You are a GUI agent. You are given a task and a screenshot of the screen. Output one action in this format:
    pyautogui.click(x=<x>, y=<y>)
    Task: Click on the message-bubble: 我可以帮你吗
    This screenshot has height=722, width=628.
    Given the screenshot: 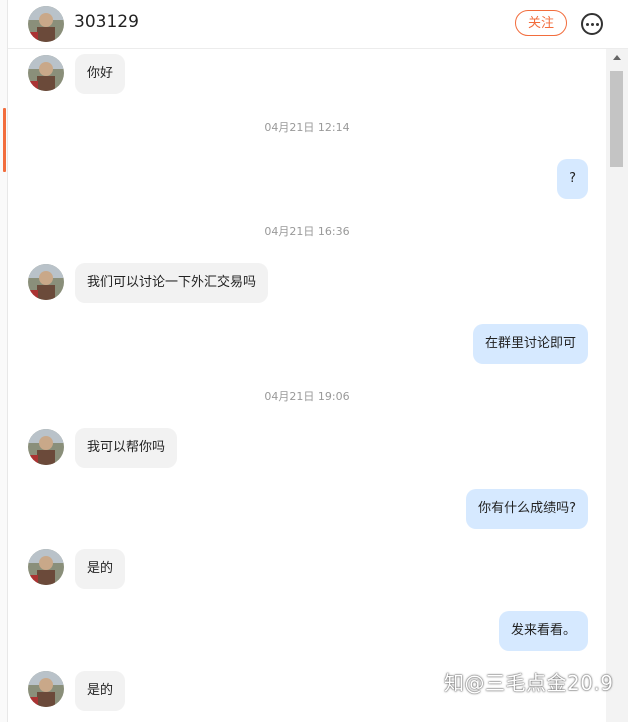 What is the action you would take?
    pyautogui.click(x=126, y=448)
    